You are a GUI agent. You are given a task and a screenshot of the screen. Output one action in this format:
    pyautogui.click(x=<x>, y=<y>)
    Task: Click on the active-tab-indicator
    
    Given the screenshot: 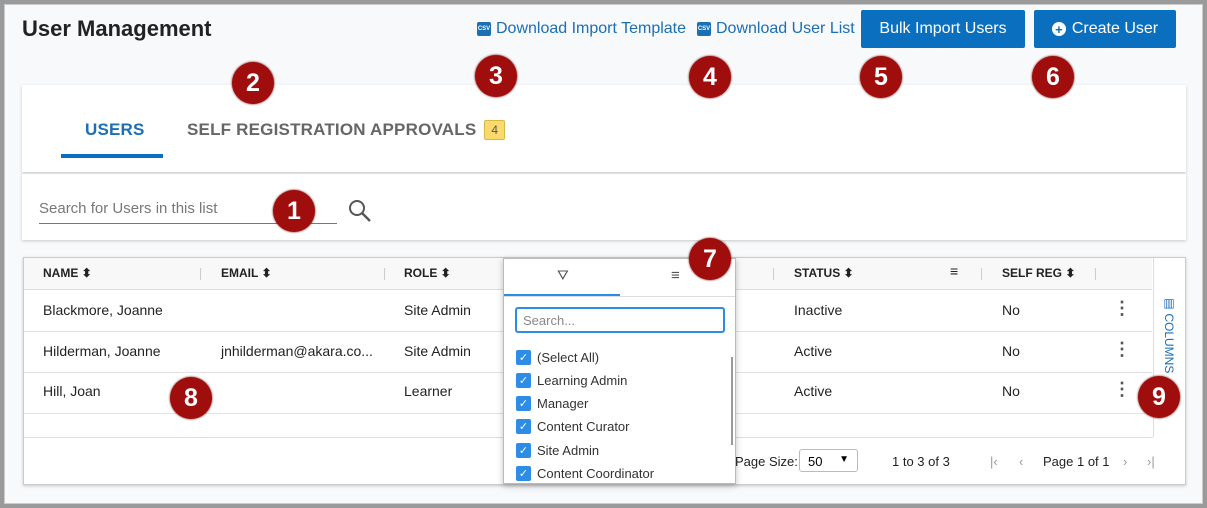 What is the action you would take?
    pyautogui.click(x=112, y=156)
    